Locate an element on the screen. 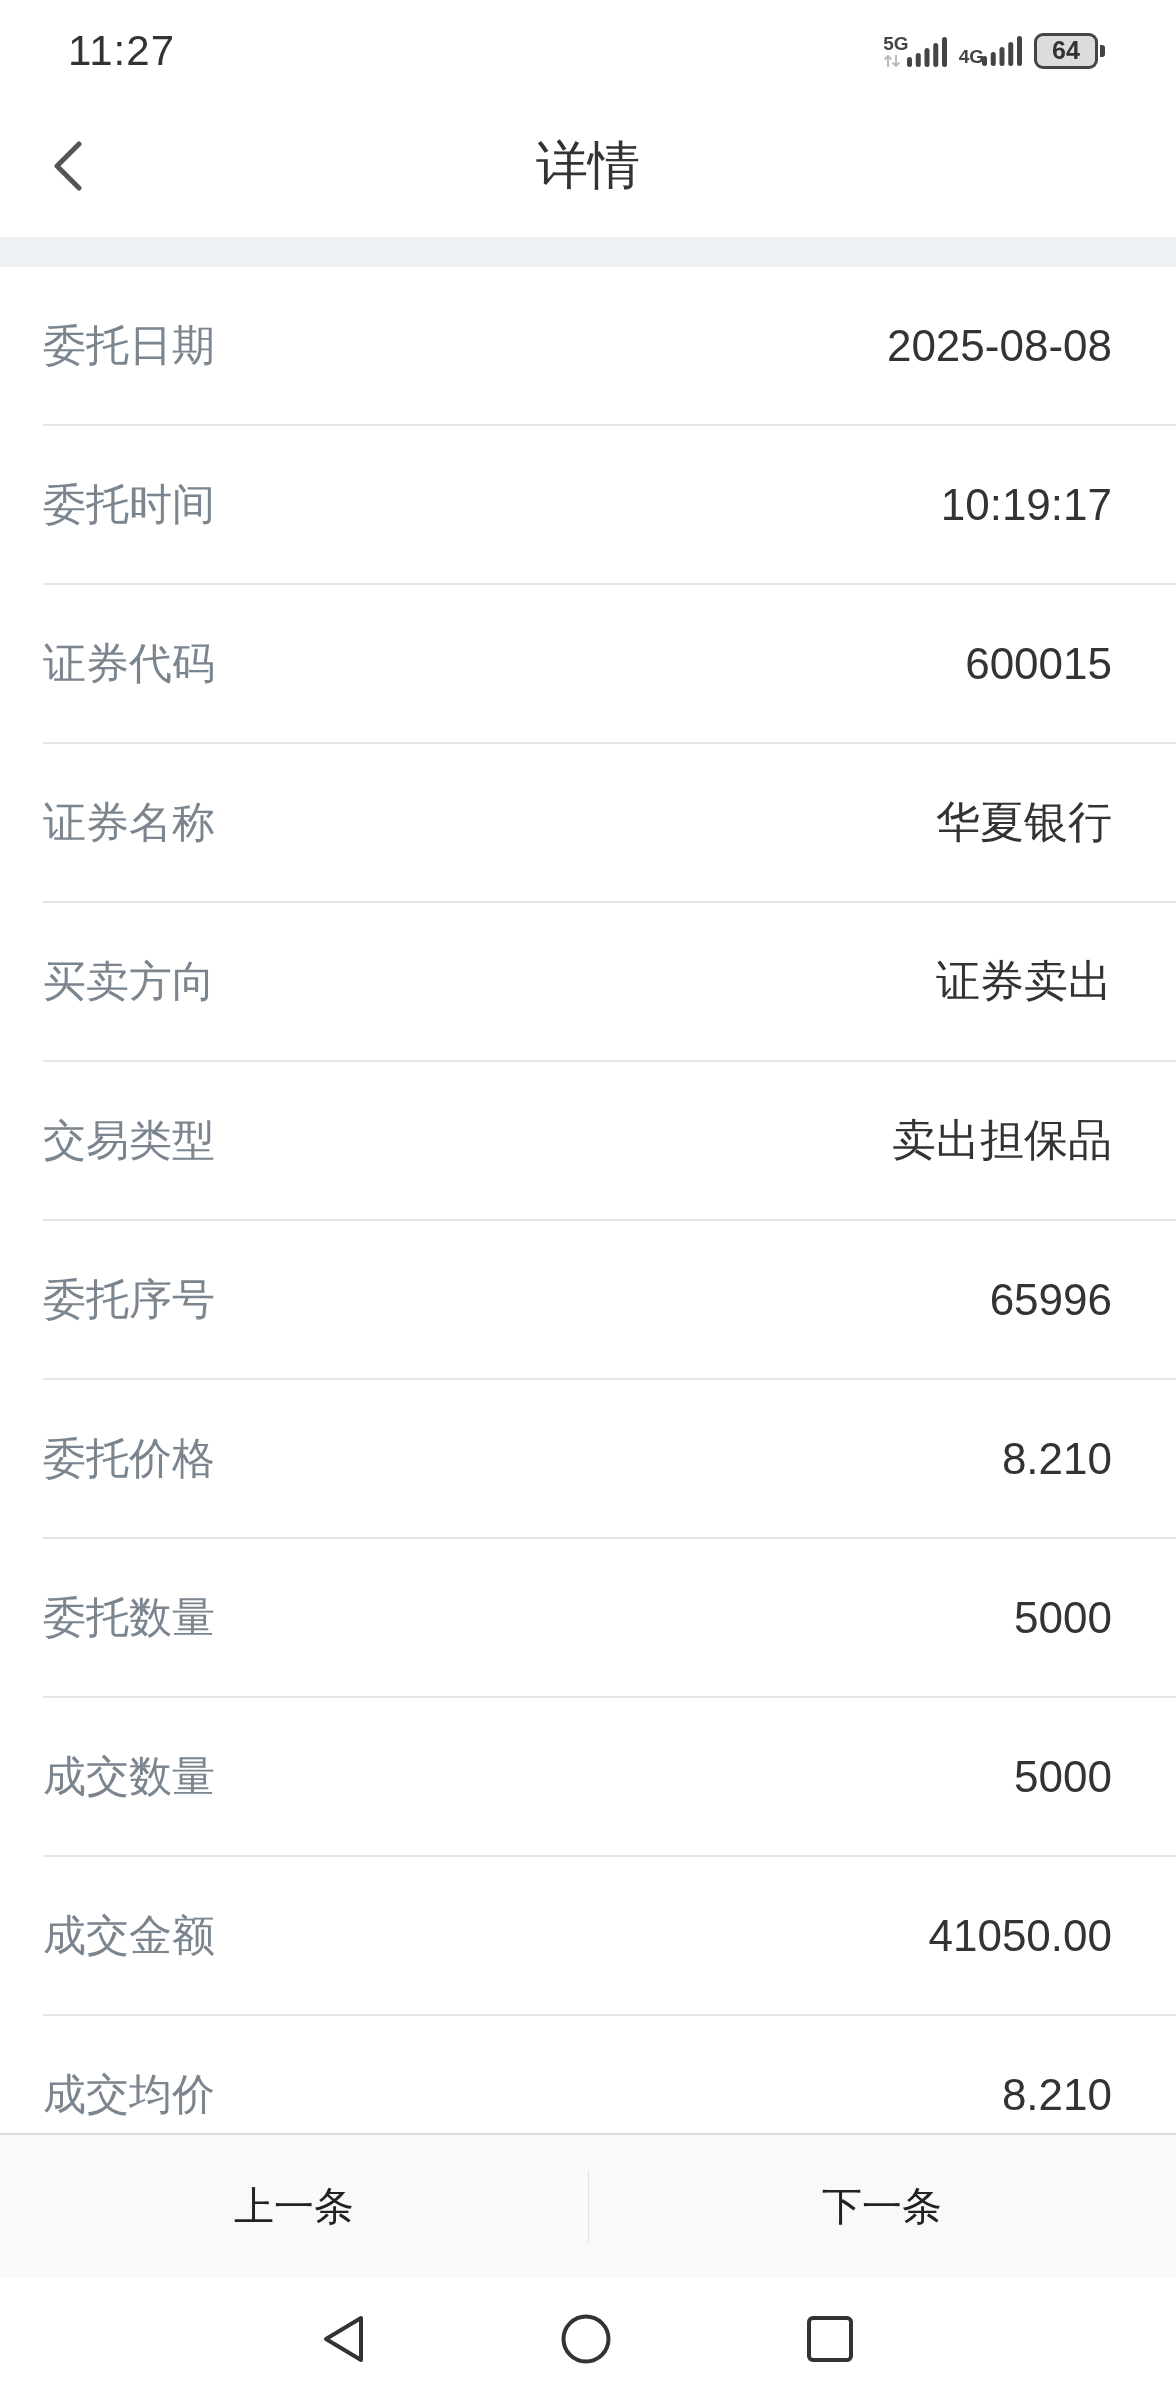 Image resolution: width=1176 pixels, height=2400 pixels. detail-label: 委托价格 is located at coordinates (129, 1458).